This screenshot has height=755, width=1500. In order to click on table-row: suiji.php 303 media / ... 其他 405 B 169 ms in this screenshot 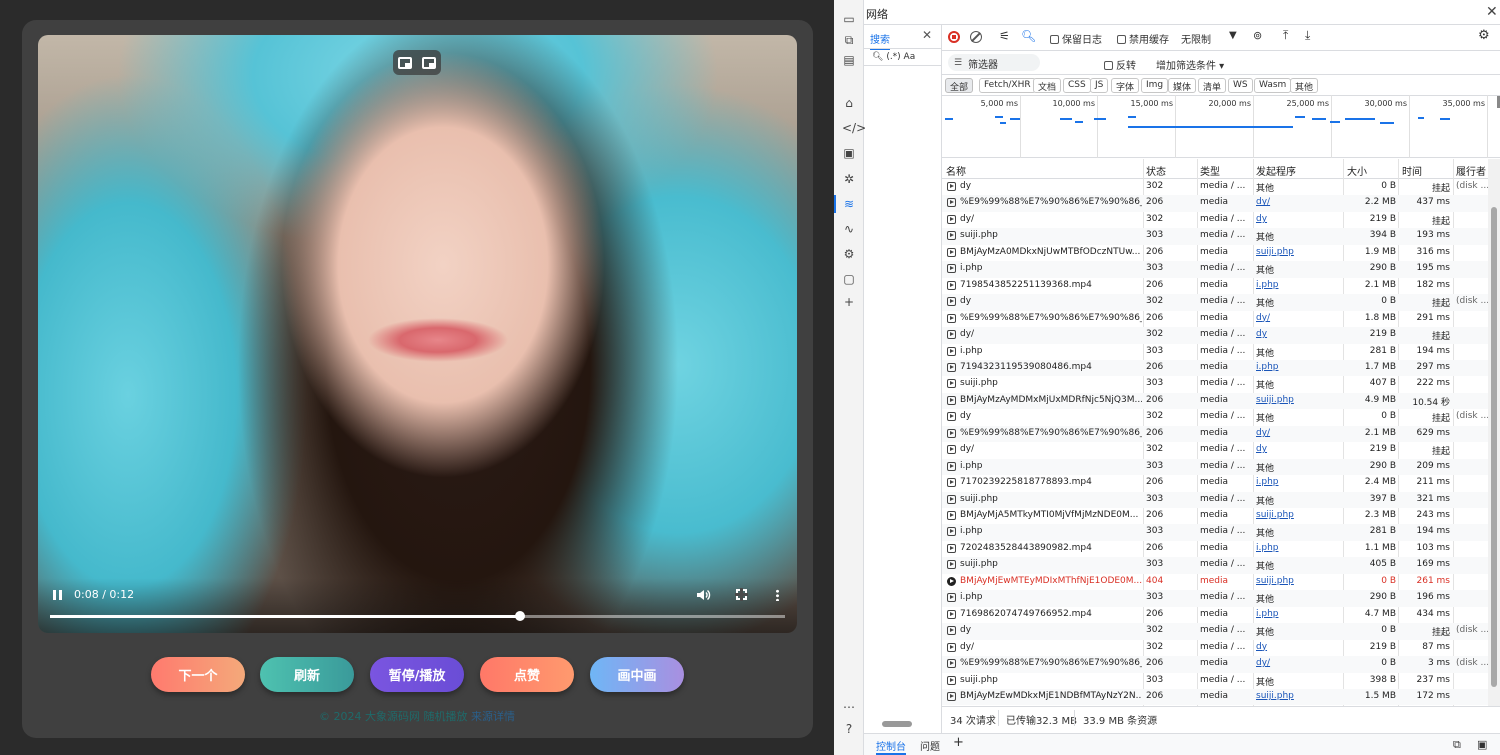, I will do `click(1215, 565)`.